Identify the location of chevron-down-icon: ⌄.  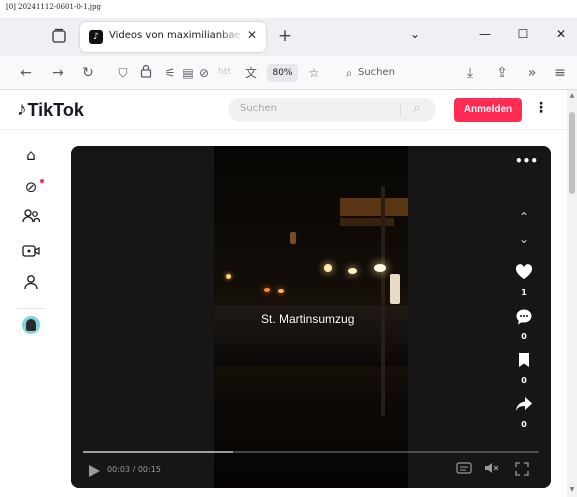
(415, 37).